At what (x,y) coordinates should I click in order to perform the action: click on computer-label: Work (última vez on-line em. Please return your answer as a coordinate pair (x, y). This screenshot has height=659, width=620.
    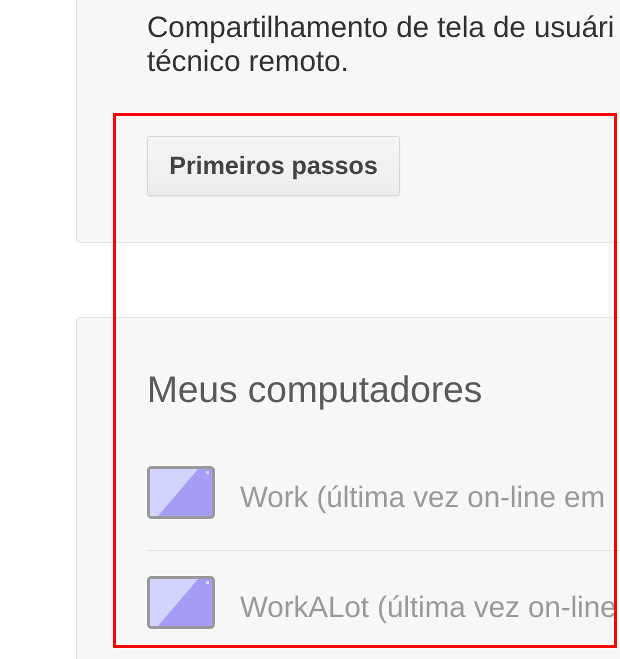
    Looking at the image, I should click on (423, 492).